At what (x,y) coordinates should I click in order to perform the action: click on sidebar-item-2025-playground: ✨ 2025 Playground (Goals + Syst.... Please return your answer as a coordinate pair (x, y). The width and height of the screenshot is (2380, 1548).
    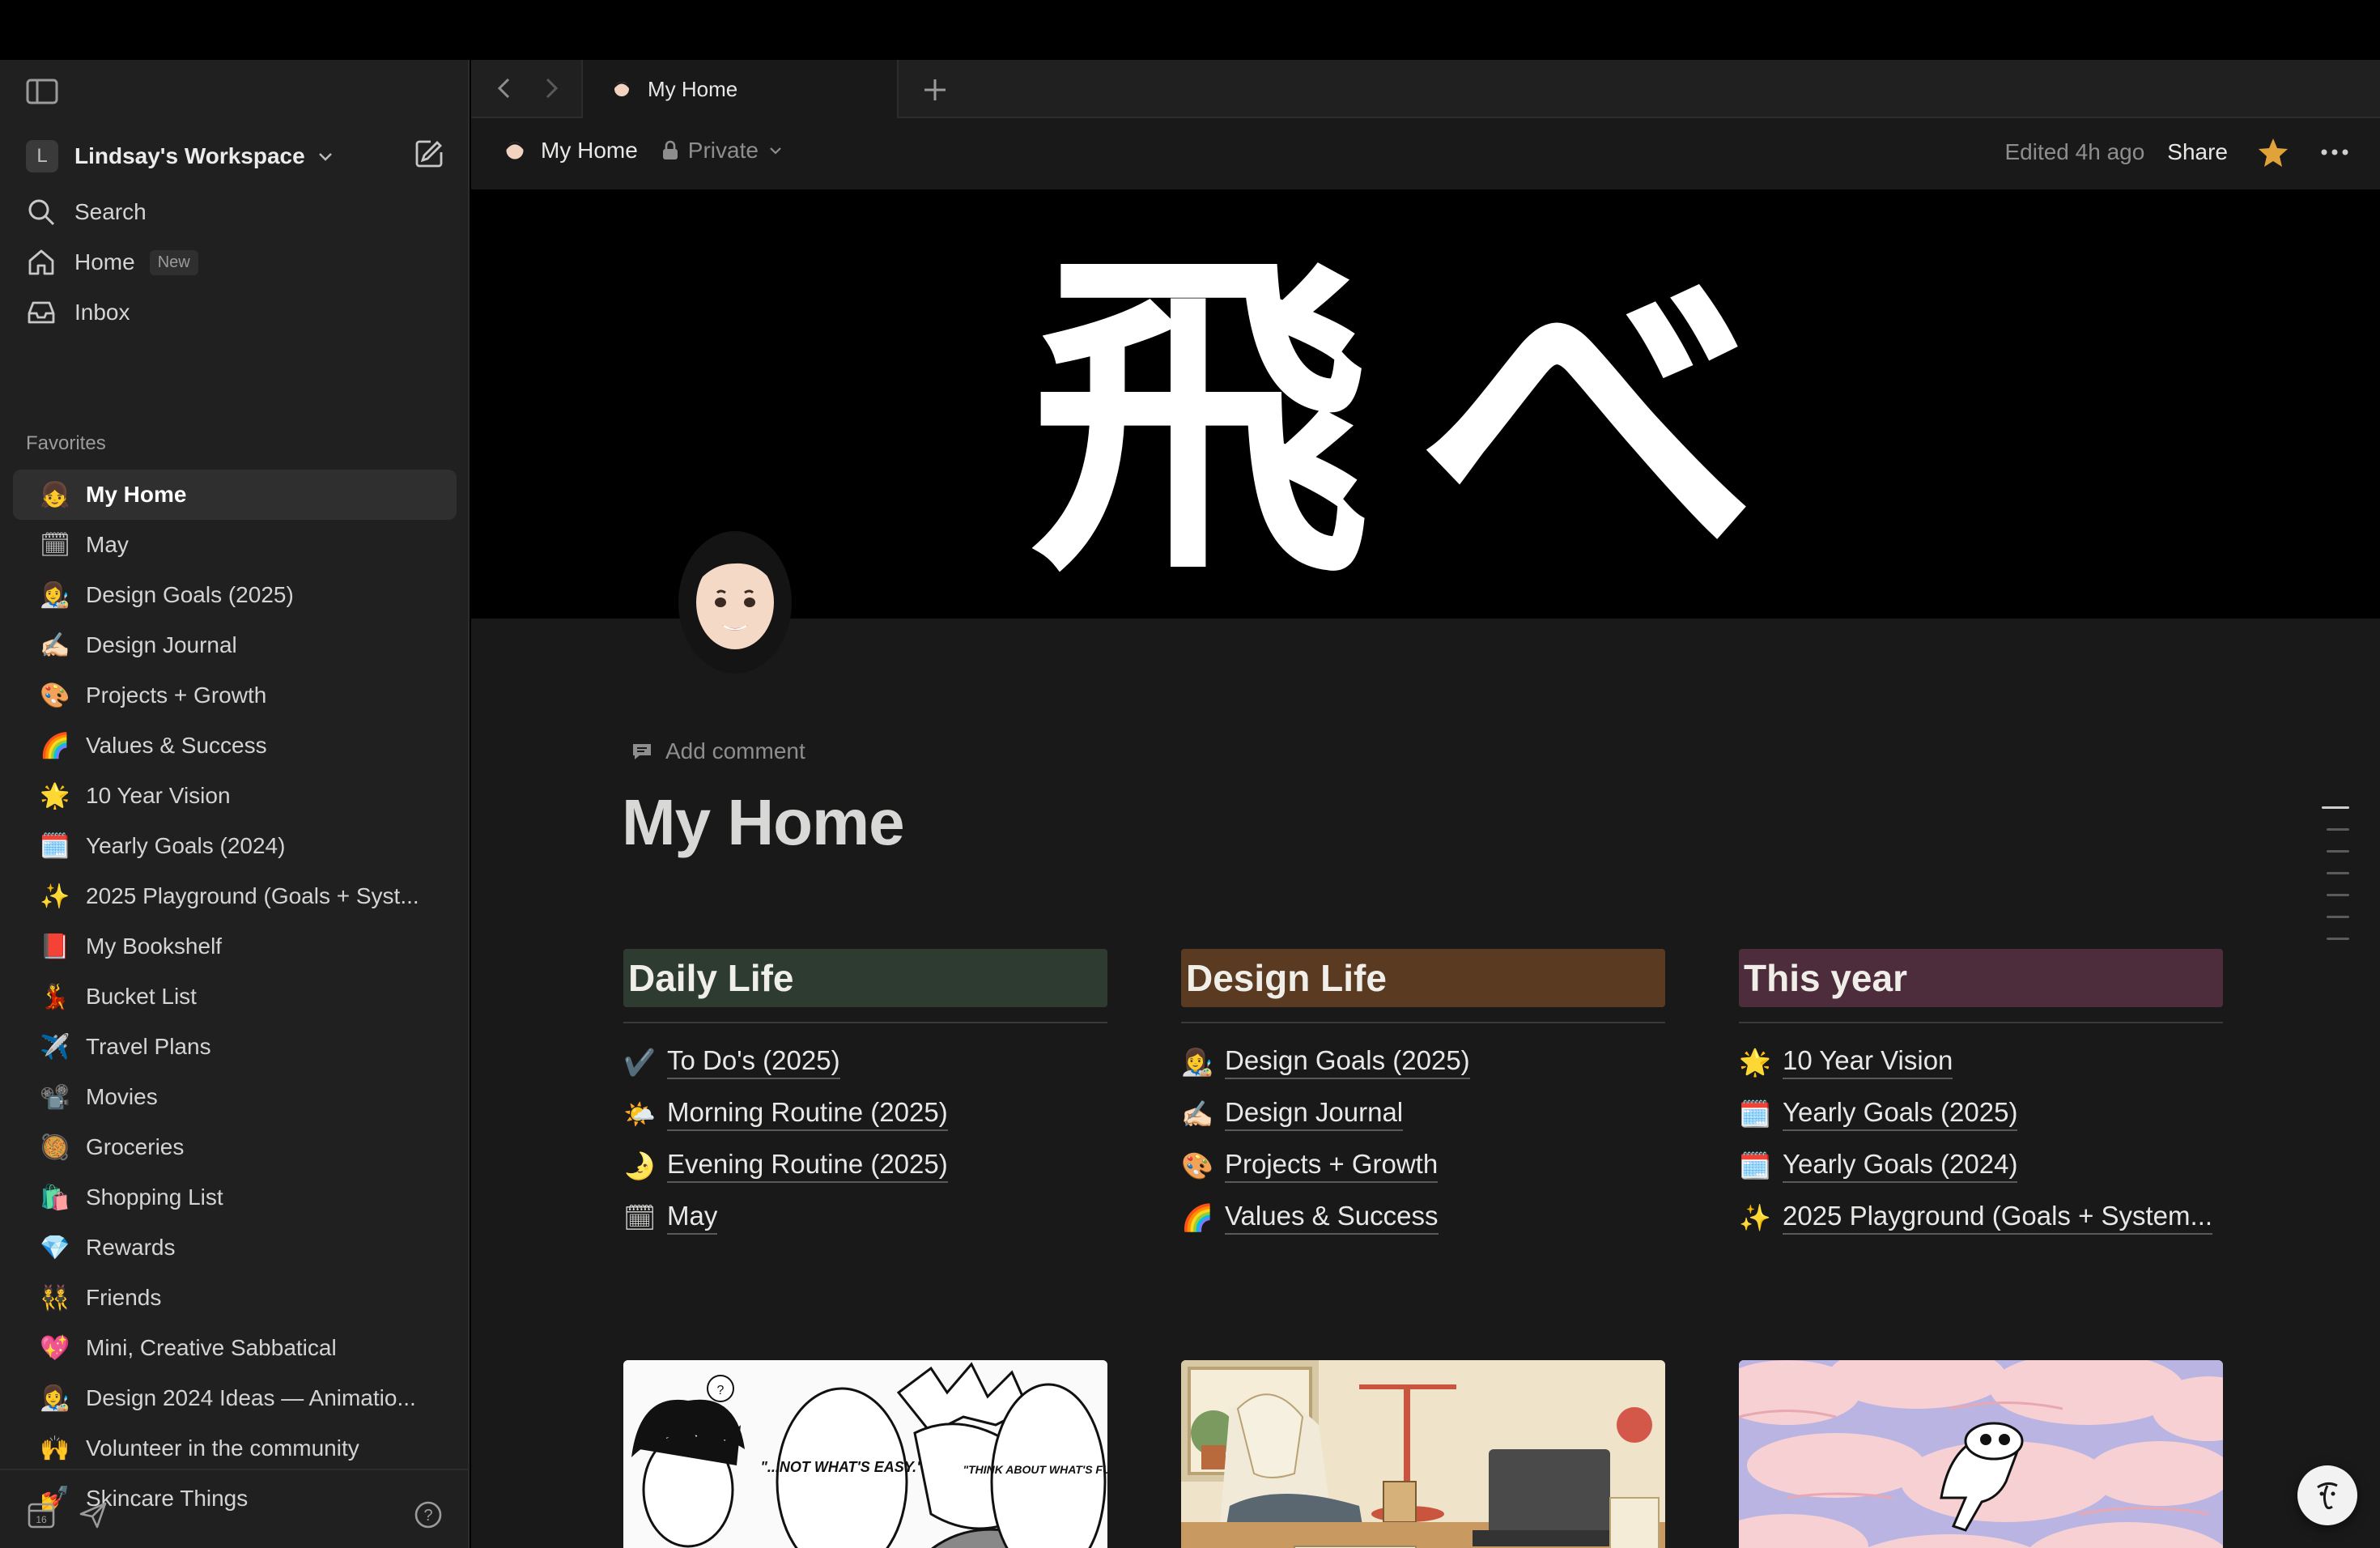
    Looking at the image, I should click on (235, 896).